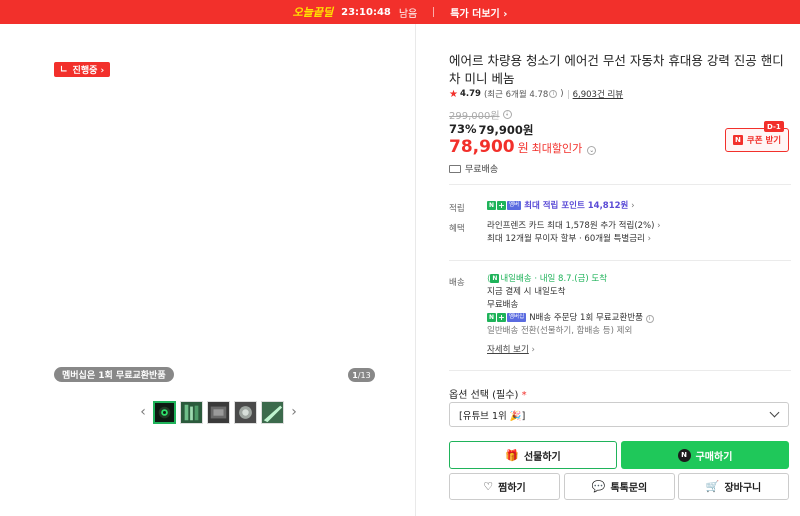  Describe the element at coordinates (619, 414) in the screenshot. I see `option-select: [유튜브 1위 🎉]` at that location.